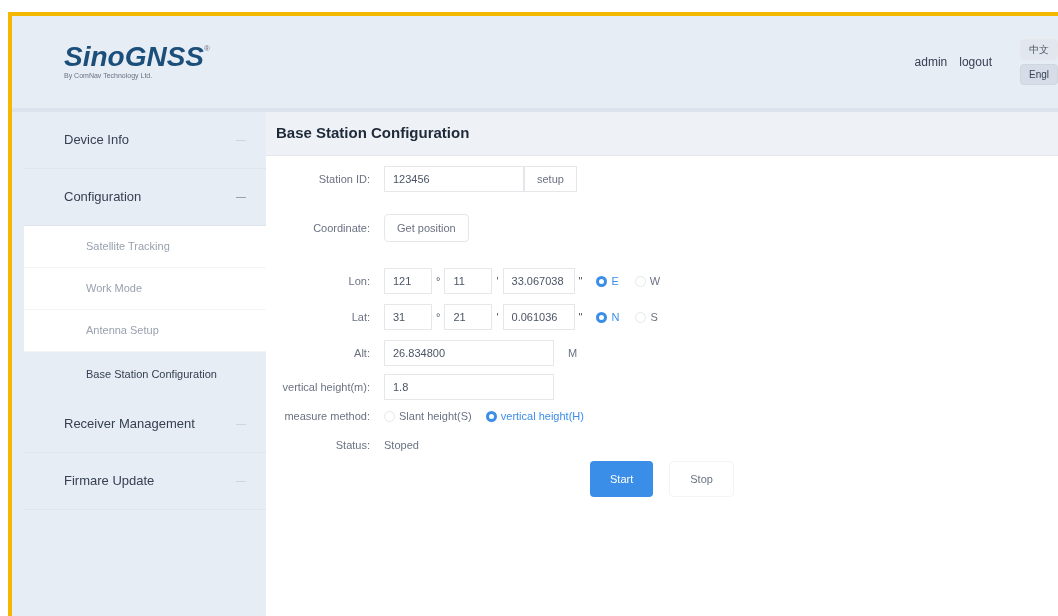  I want to click on language-button: 中文, so click(1039, 49).